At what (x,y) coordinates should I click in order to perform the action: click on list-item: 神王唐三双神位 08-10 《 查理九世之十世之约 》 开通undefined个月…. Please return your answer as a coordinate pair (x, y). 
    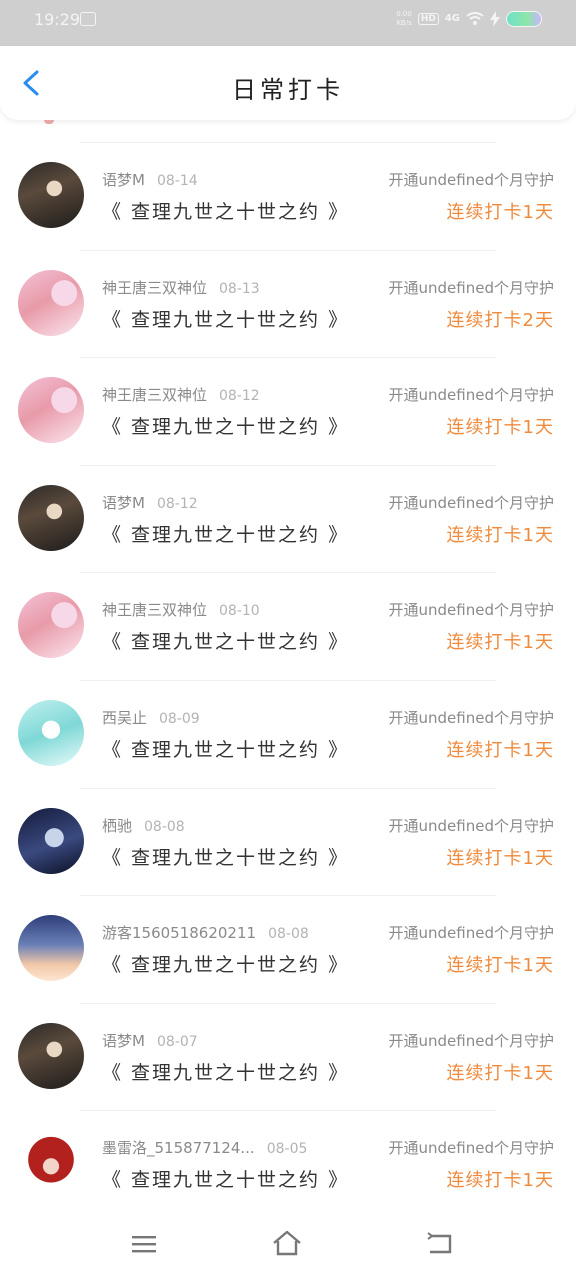
    Looking at the image, I should click on (288, 626).